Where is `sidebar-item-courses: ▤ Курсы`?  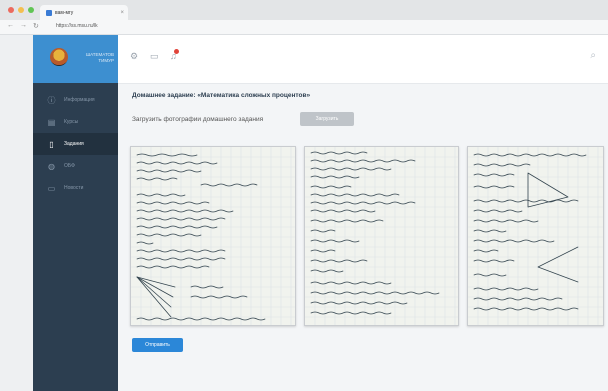 sidebar-item-courses: ▤ Курсы is located at coordinates (75, 122).